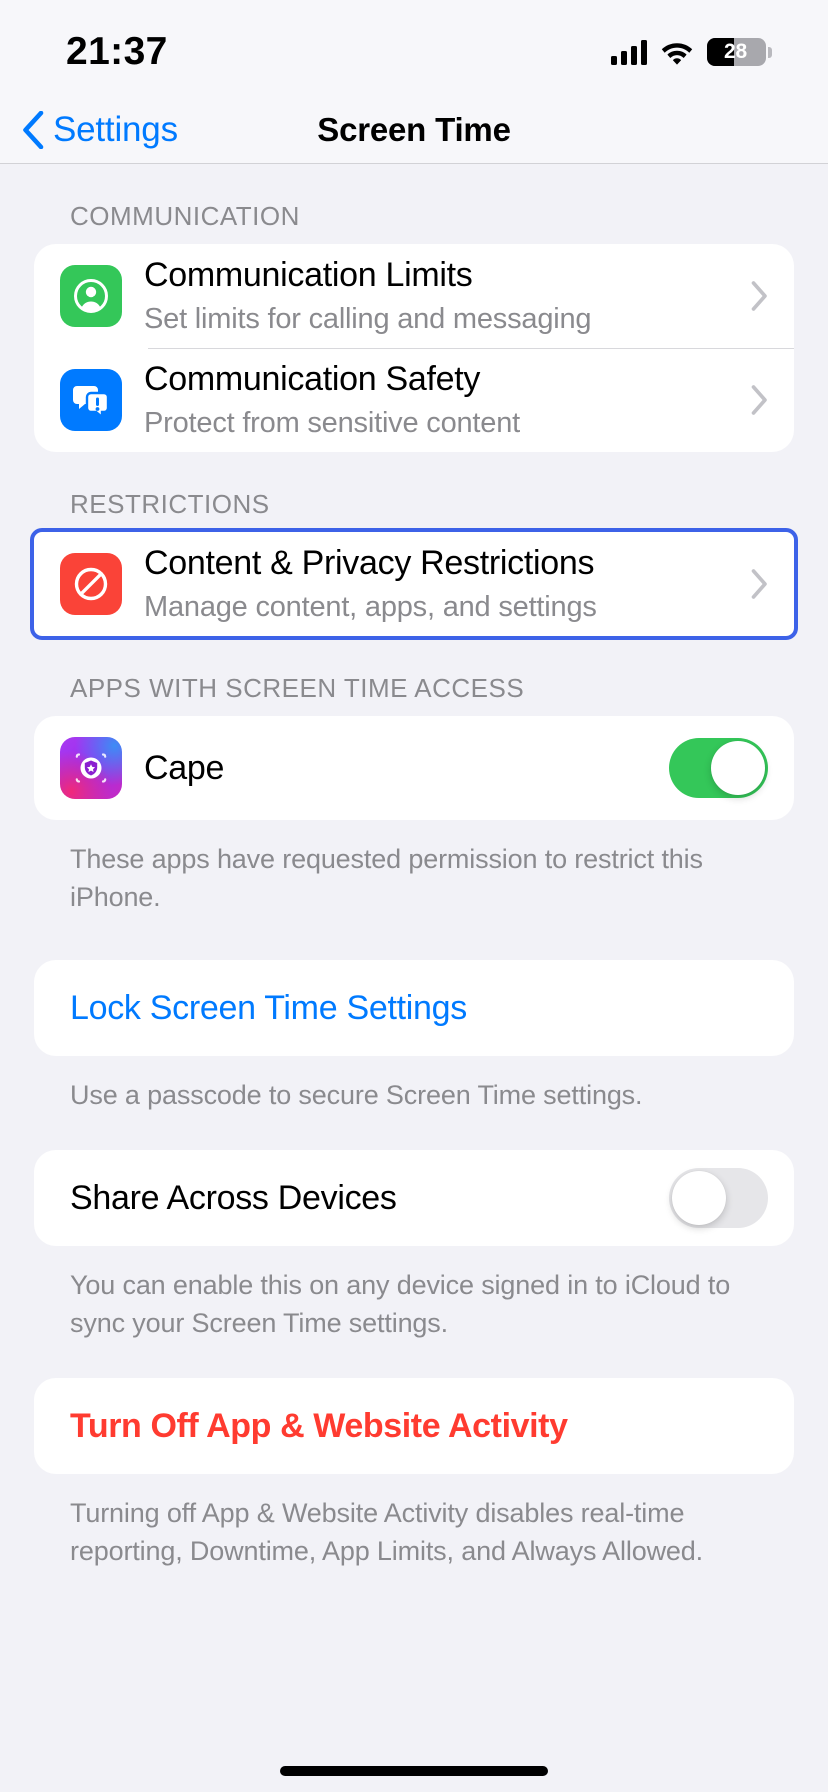 The image size is (828, 1792). Describe the element at coordinates (629, 52) in the screenshot. I see `cellular-signal-icon` at that location.